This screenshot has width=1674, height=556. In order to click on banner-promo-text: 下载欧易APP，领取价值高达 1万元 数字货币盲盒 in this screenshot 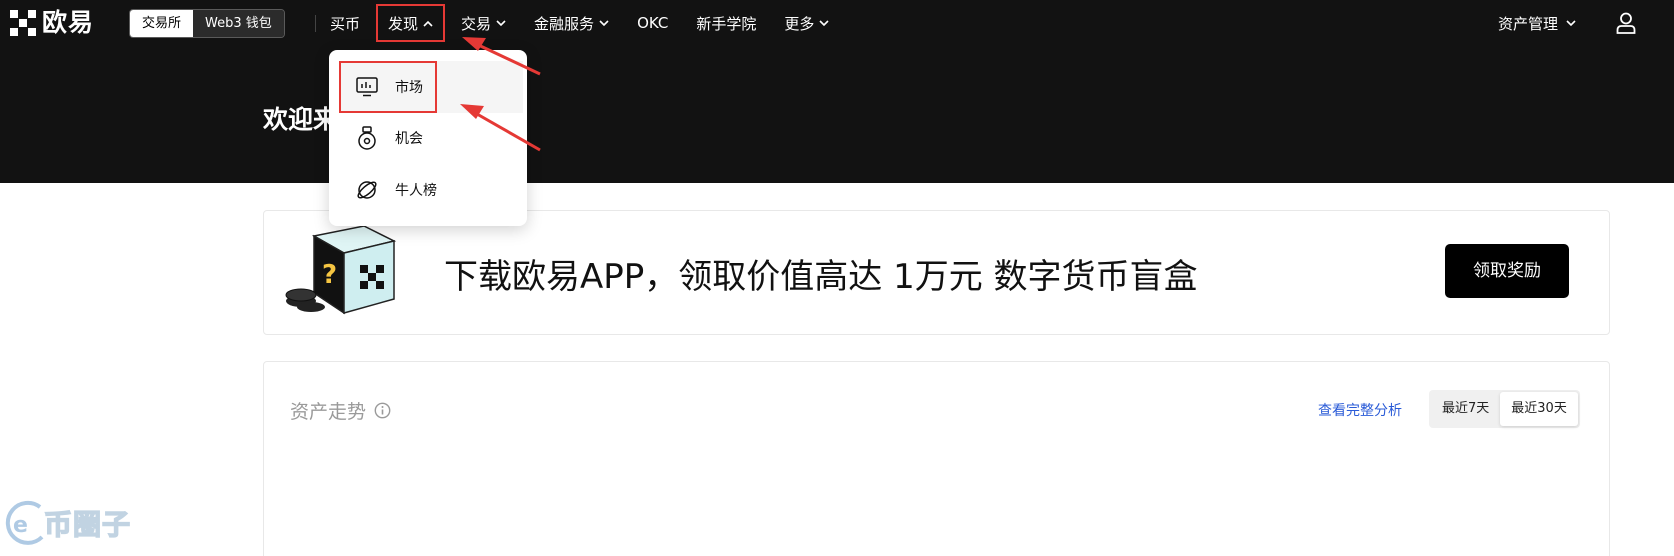, I will do `click(821, 277)`.